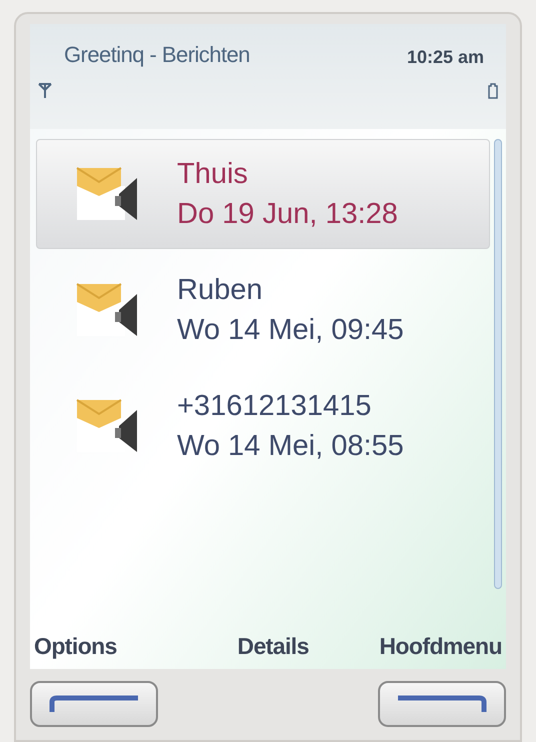 This screenshot has width=536, height=742. I want to click on sender: Ruben, so click(220, 290).